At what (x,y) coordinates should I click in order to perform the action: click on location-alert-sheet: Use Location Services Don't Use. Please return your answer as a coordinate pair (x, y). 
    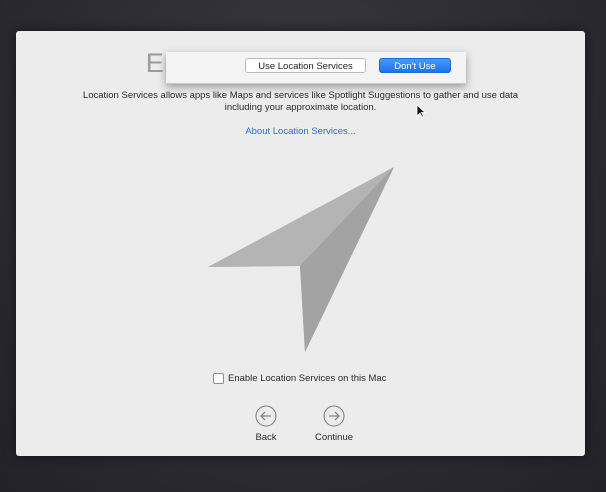
    Looking at the image, I should click on (316, 68).